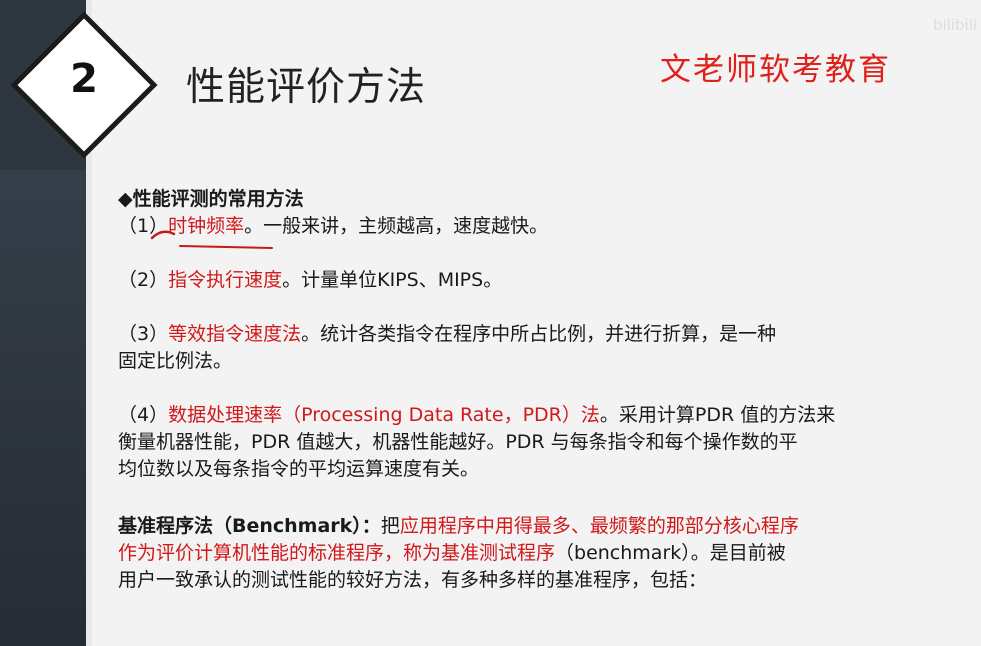  What do you see at coordinates (84, 79) in the screenshot?
I see `section-number: 2` at bounding box center [84, 79].